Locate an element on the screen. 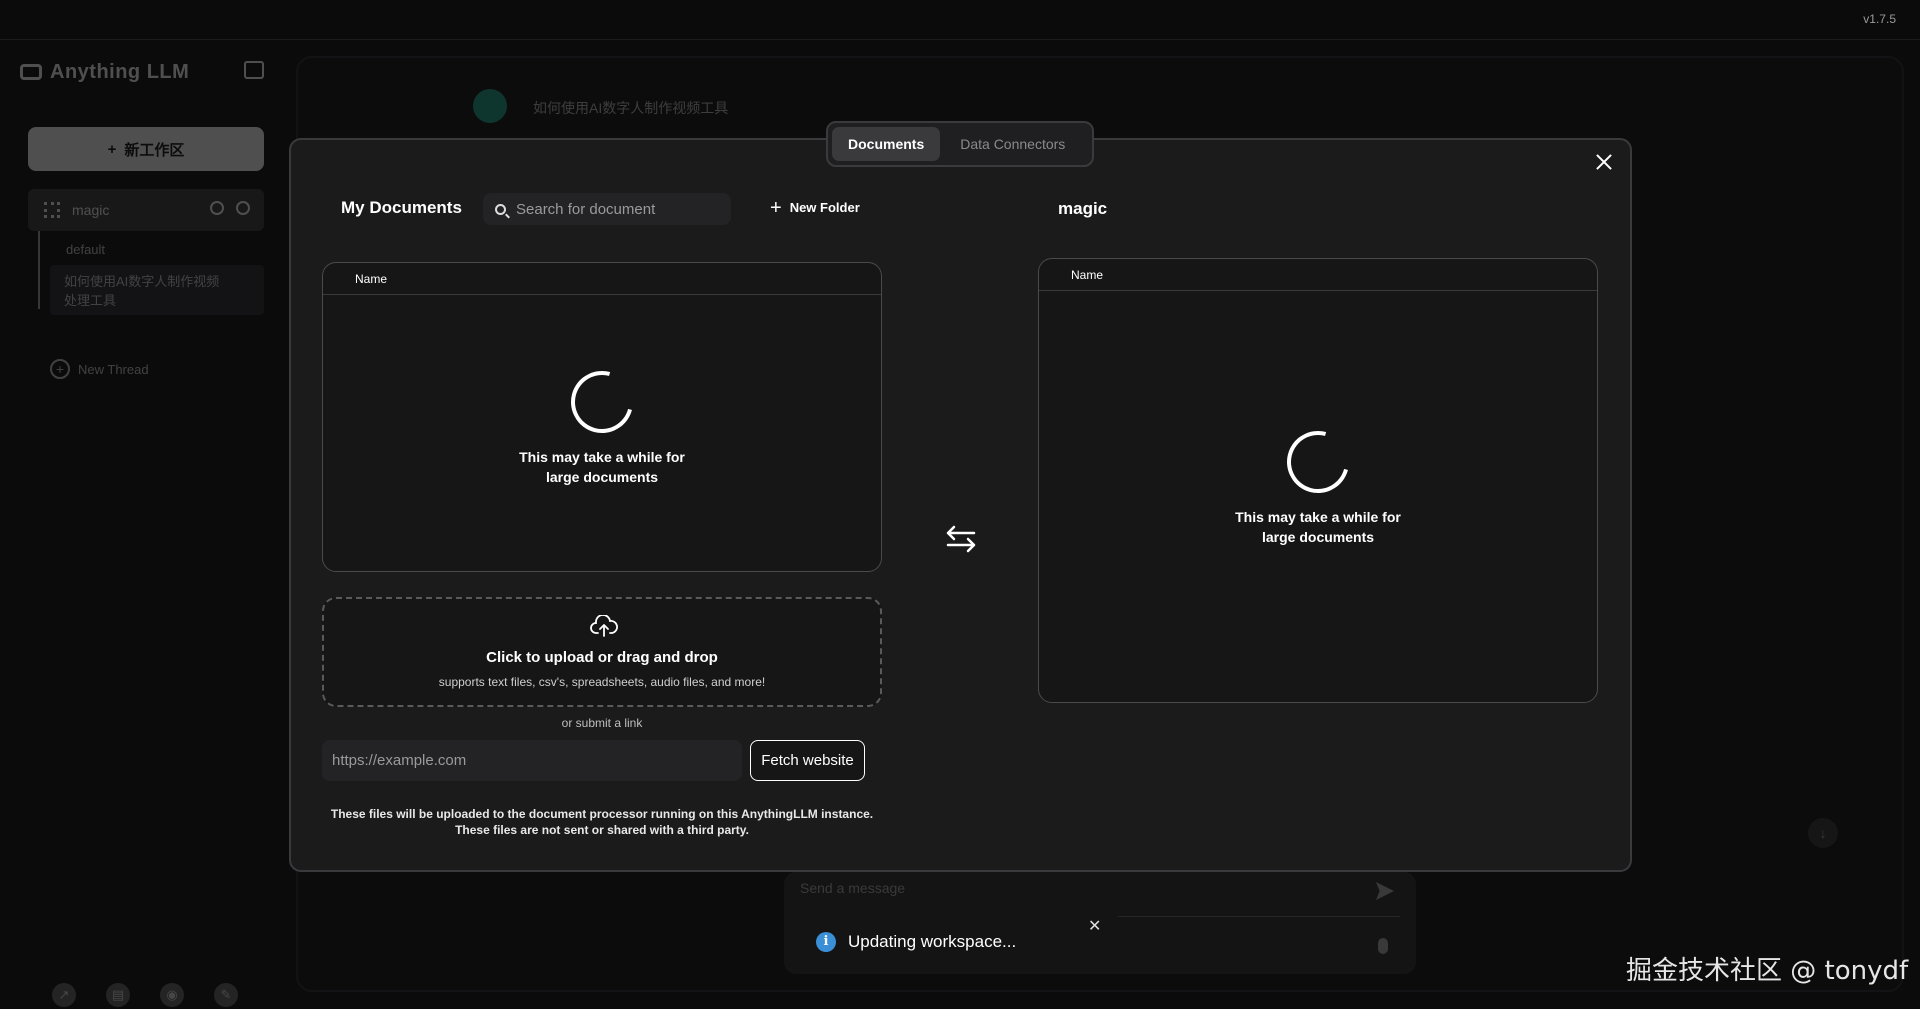  or-submit-link-label: or submit a link is located at coordinates (602, 723).